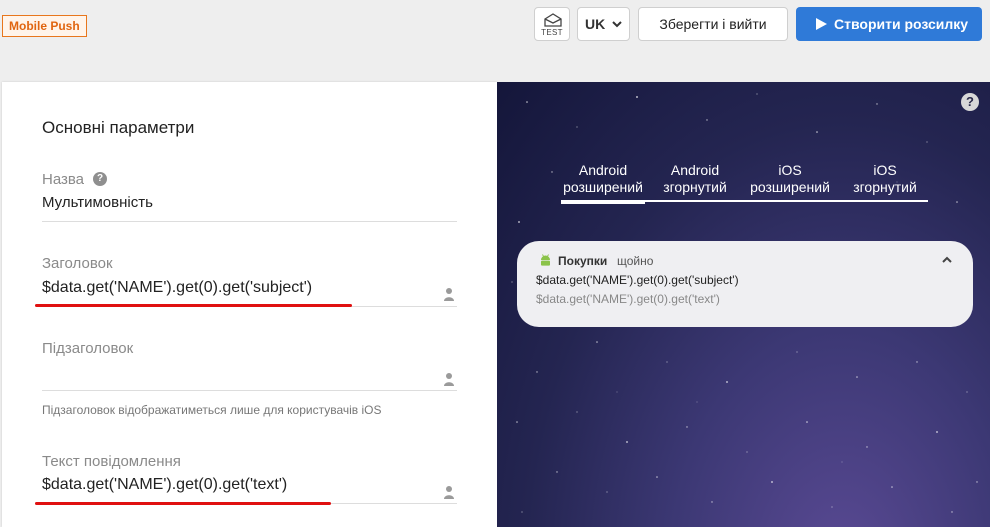 The image size is (990, 527). Describe the element at coordinates (249, 221) in the screenshot. I see `name-underline` at that location.